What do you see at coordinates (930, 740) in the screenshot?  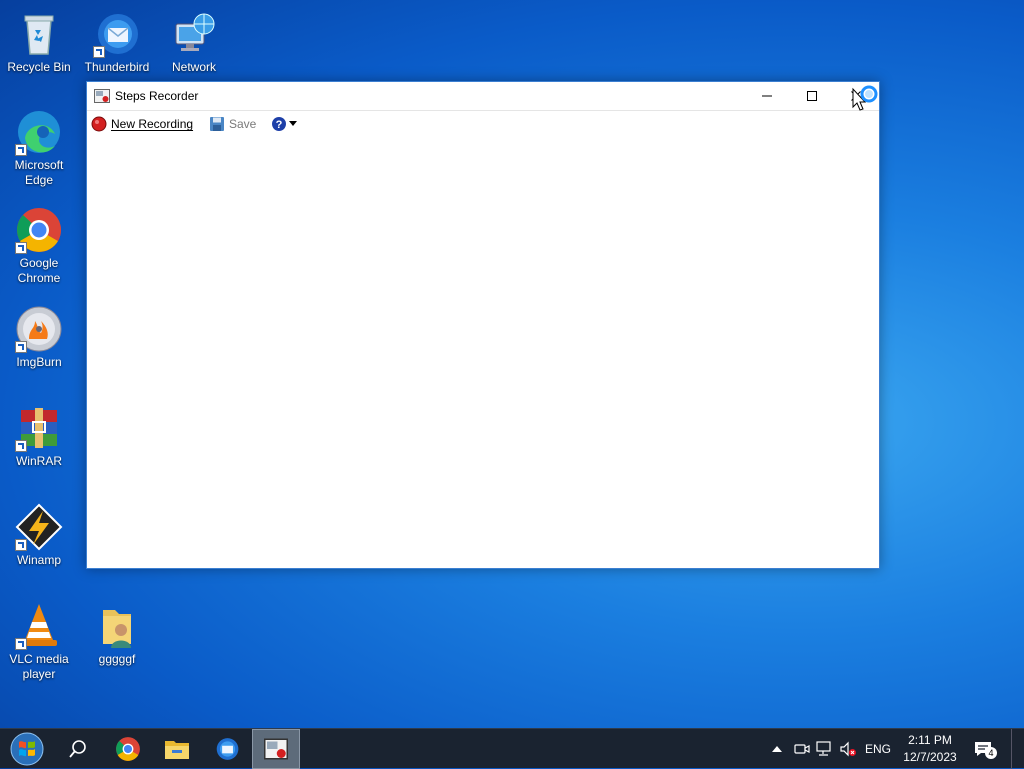 I see `clock-time: 2:11 PM` at bounding box center [930, 740].